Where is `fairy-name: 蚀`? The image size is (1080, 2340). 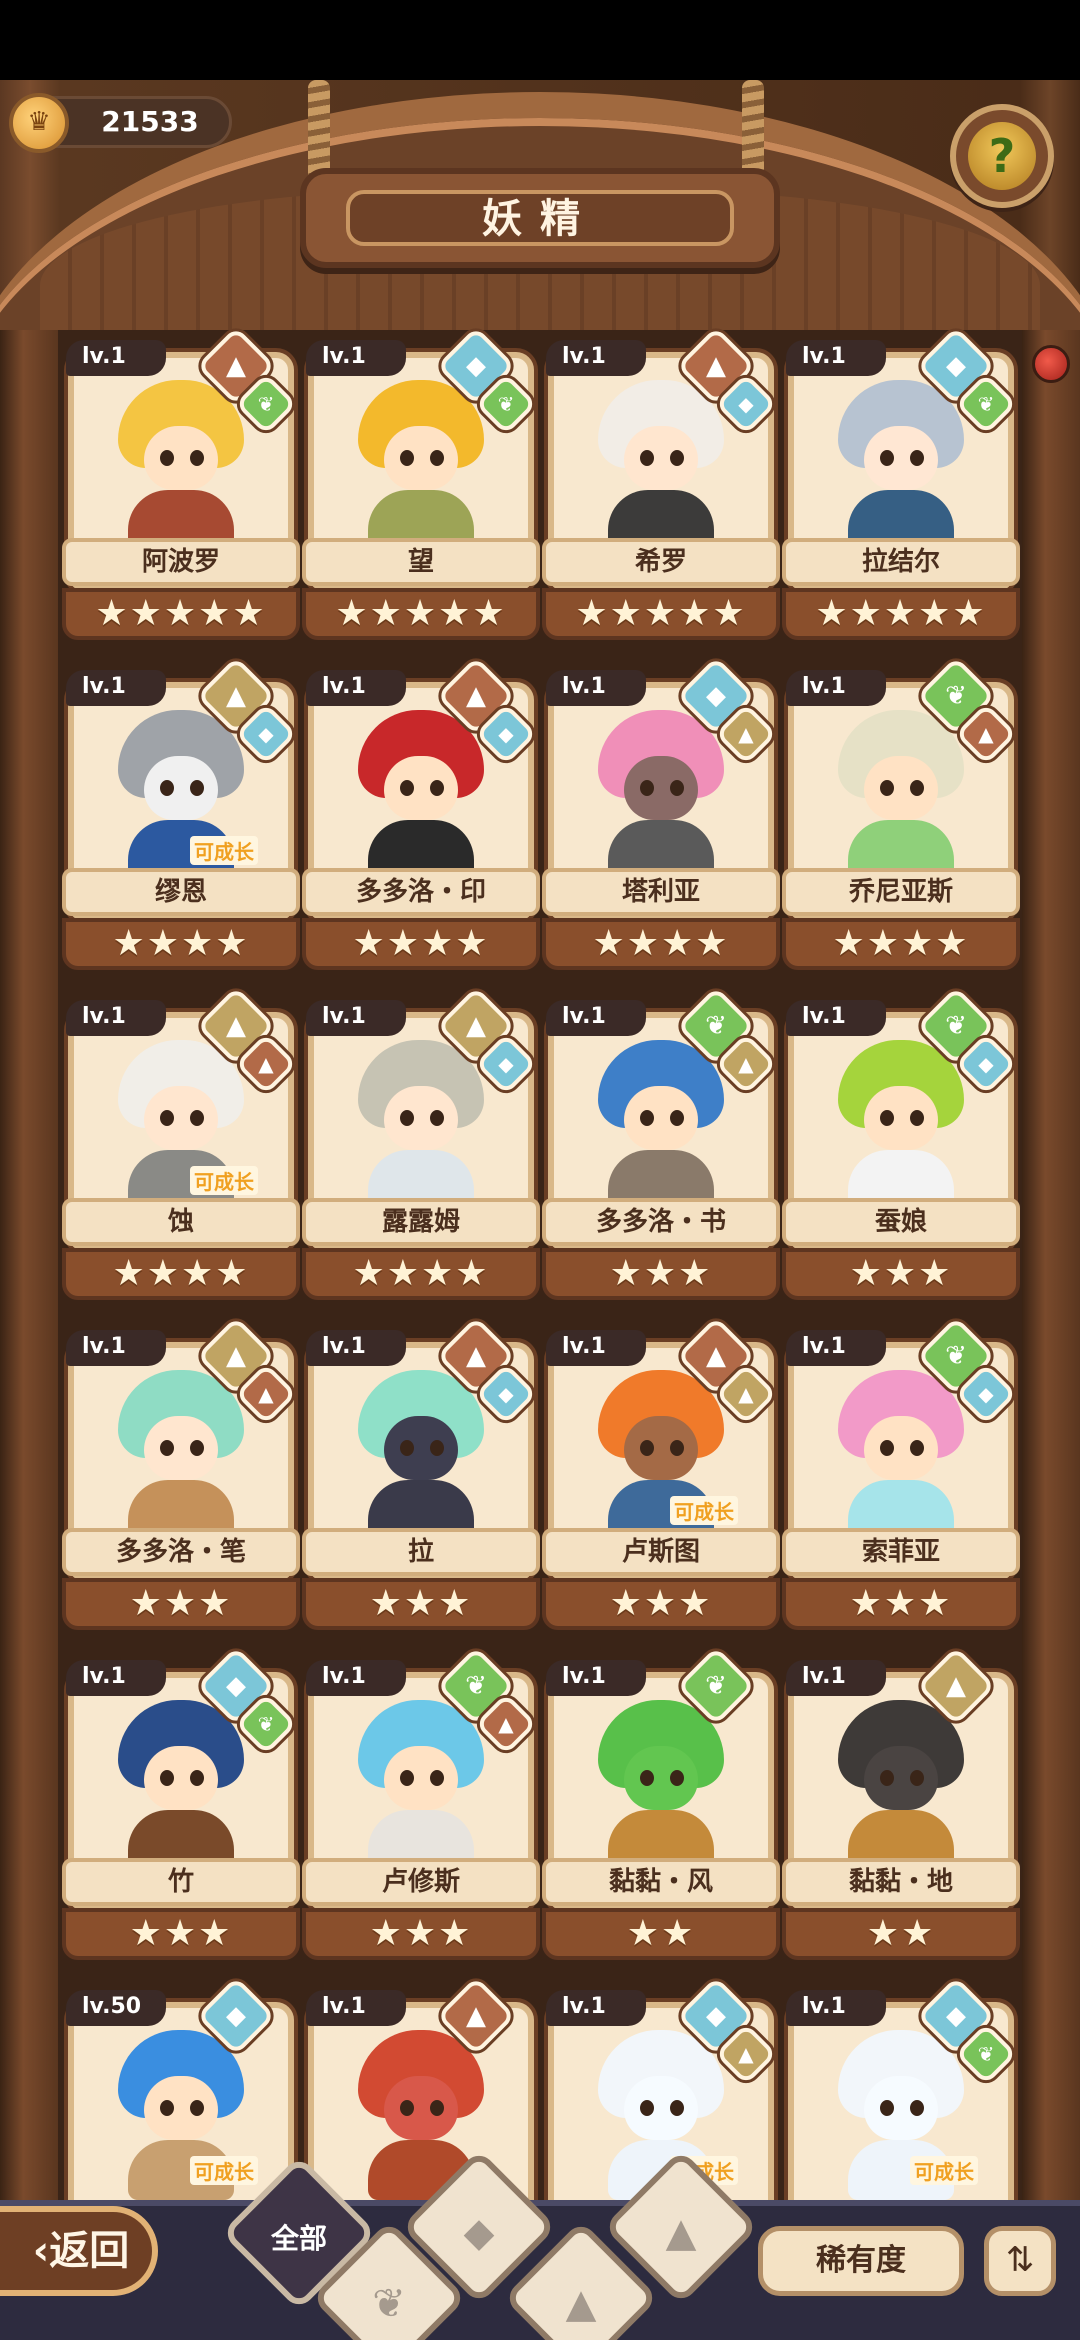 fairy-name: 蚀 is located at coordinates (180, 1222).